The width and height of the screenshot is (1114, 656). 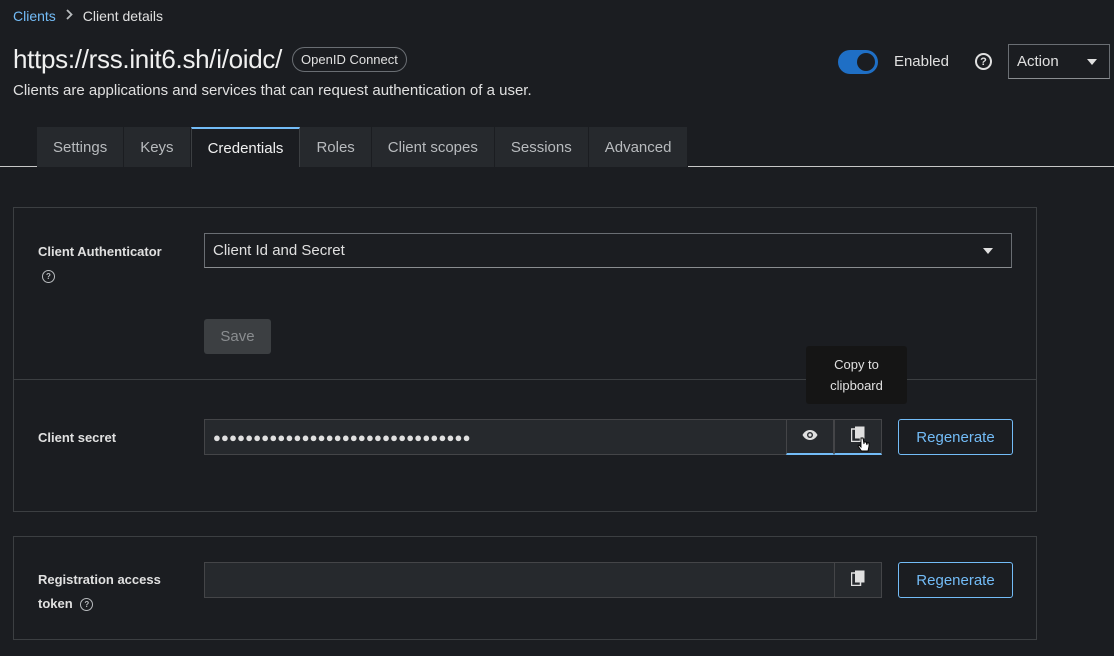 I want to click on pointer-cursor-icon, so click(x=864, y=447).